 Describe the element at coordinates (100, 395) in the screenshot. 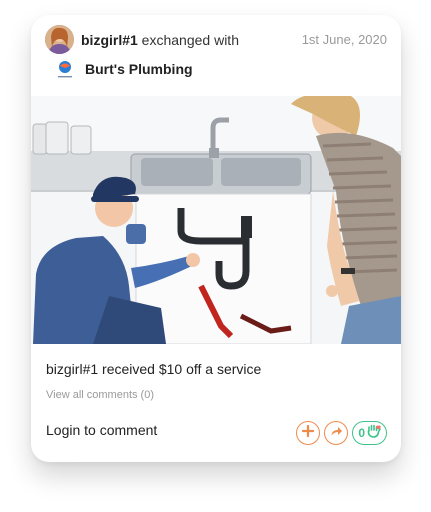

I see `view-comments-link: View all comments (0)` at that location.